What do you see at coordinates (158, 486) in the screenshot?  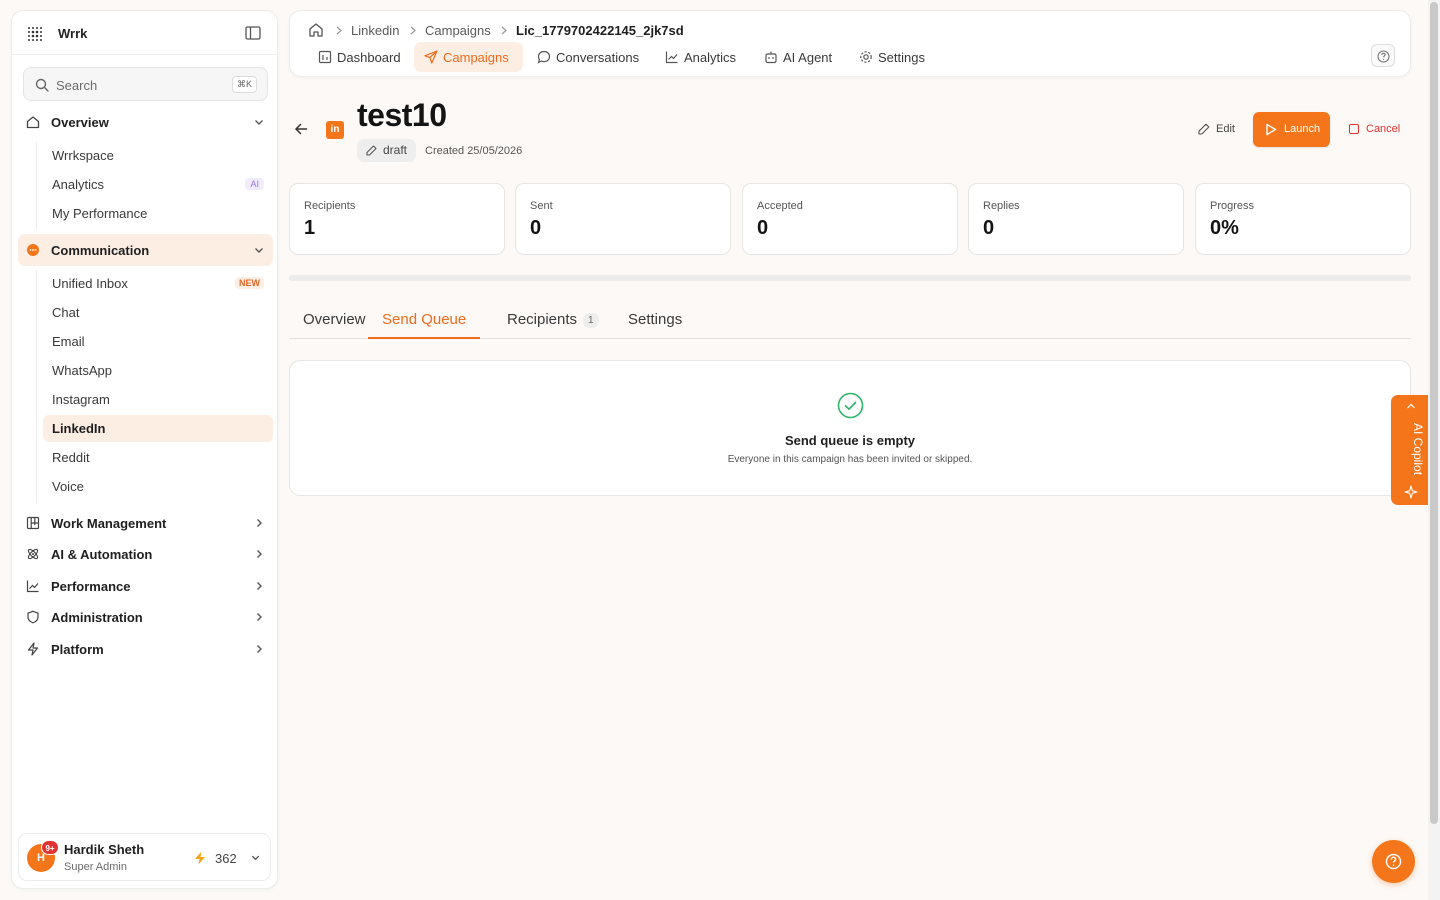 I see `sidebar-item-voice: Voice` at bounding box center [158, 486].